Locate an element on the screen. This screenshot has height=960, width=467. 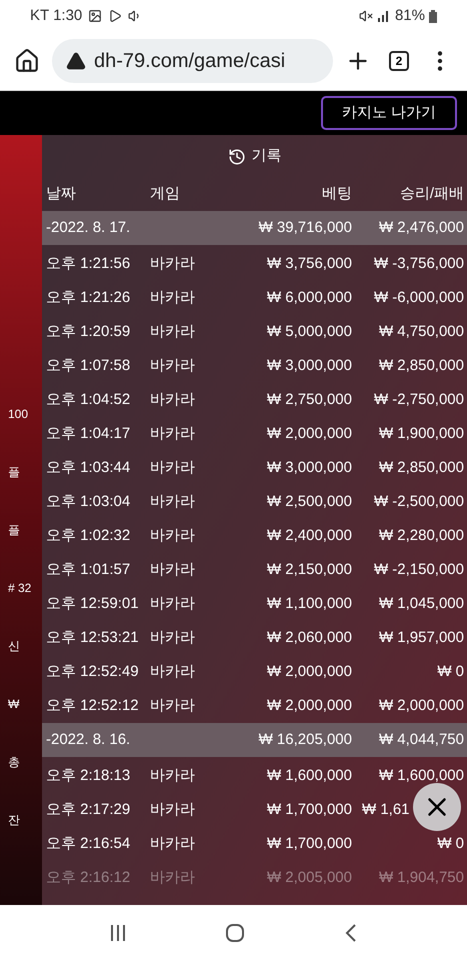
game-text: # 32 is located at coordinates (19, 588).